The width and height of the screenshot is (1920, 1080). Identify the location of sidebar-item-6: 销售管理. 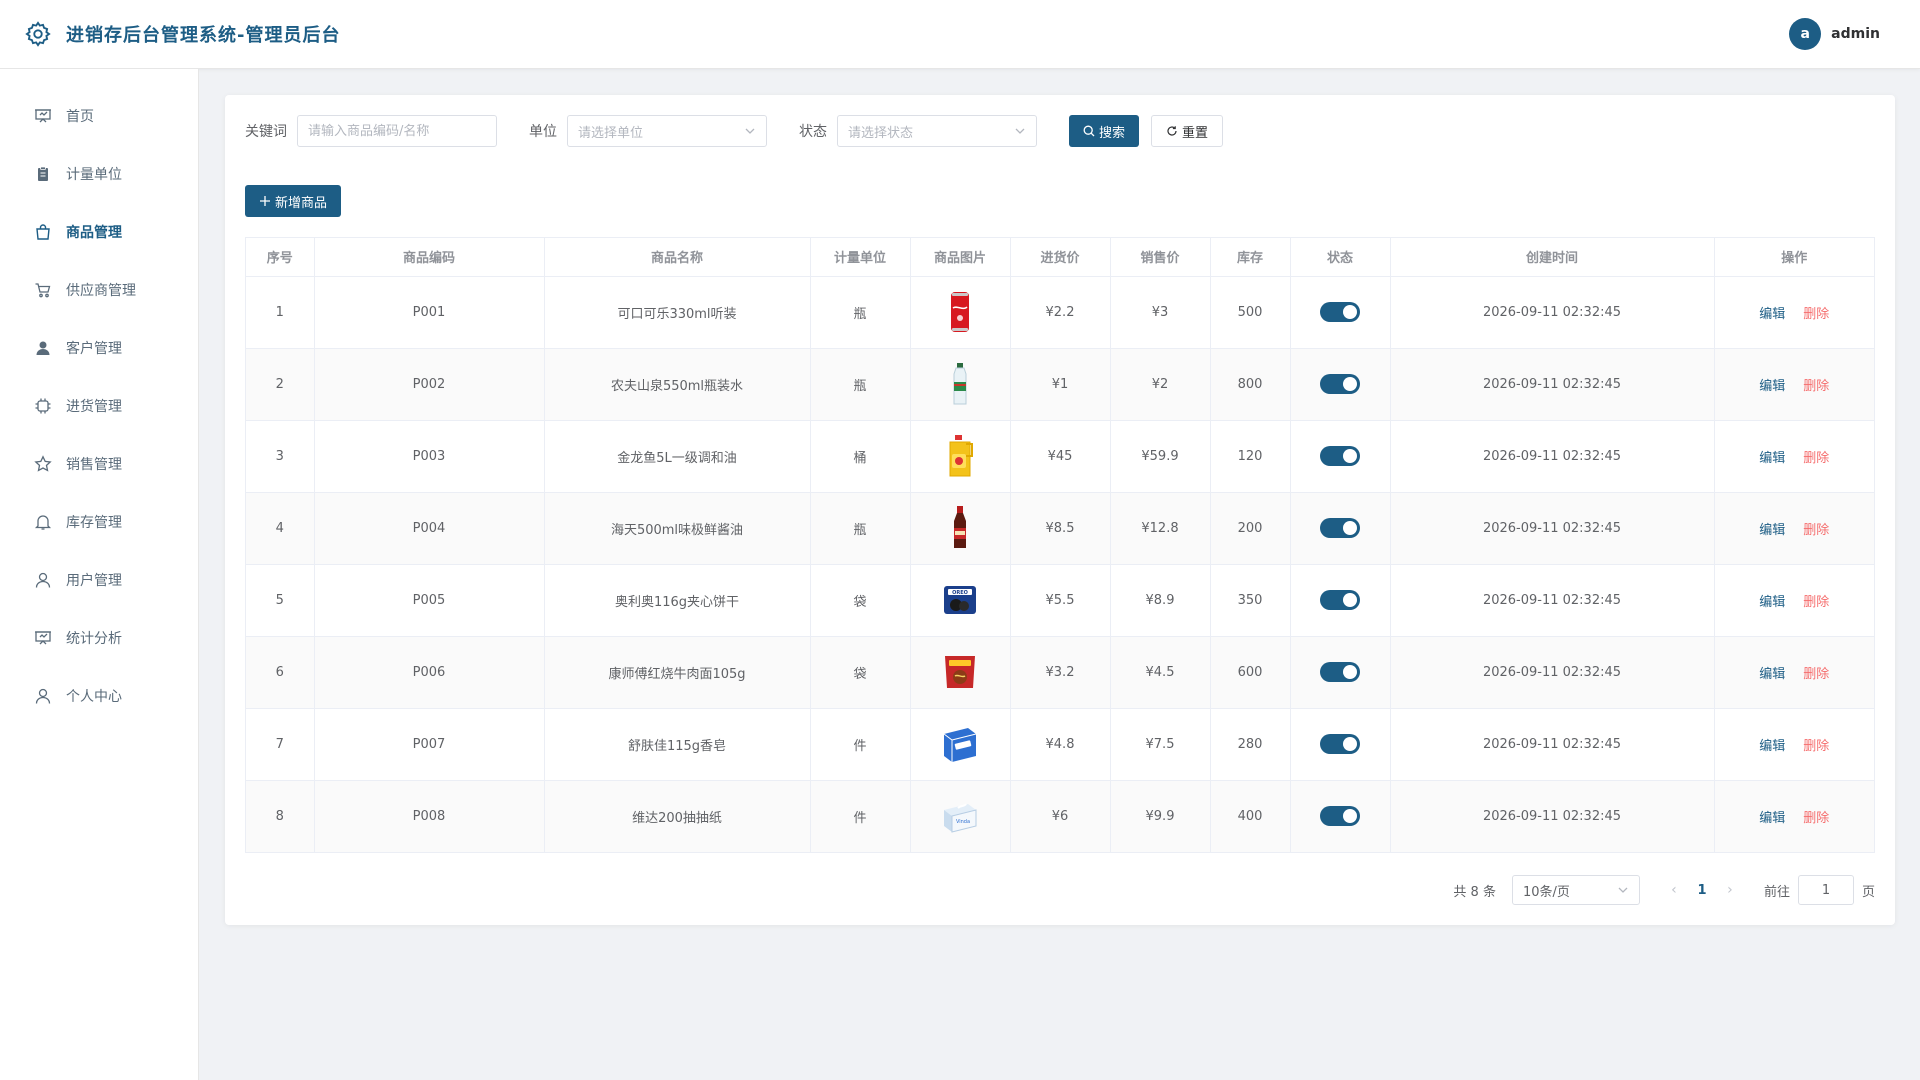
(99, 464).